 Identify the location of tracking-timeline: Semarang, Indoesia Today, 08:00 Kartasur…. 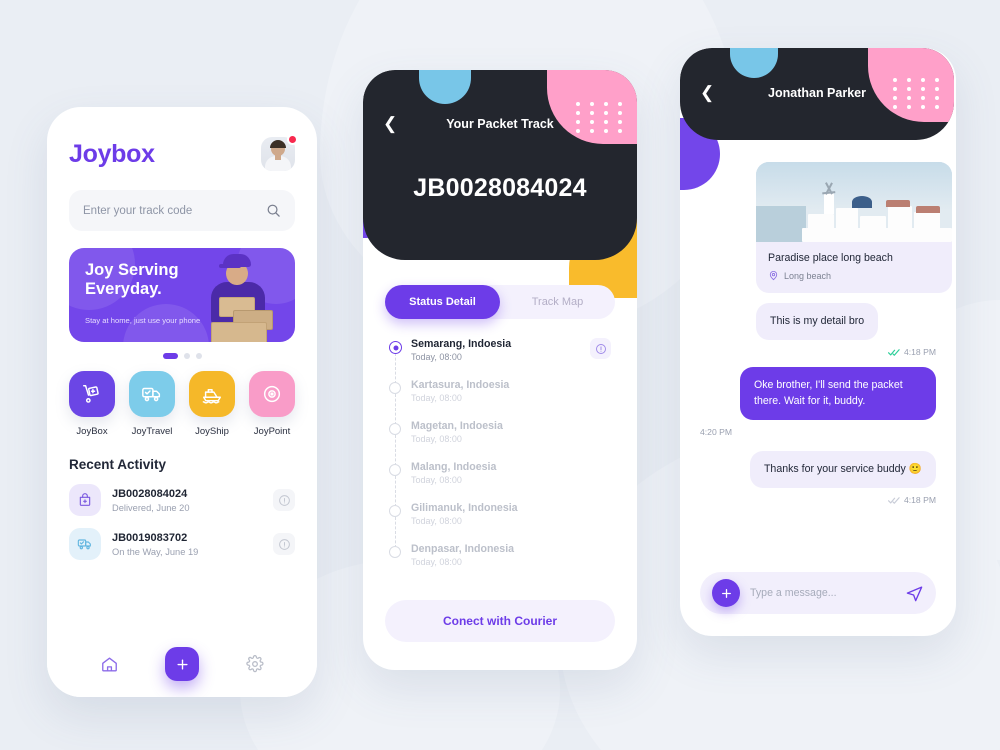
(500, 461).